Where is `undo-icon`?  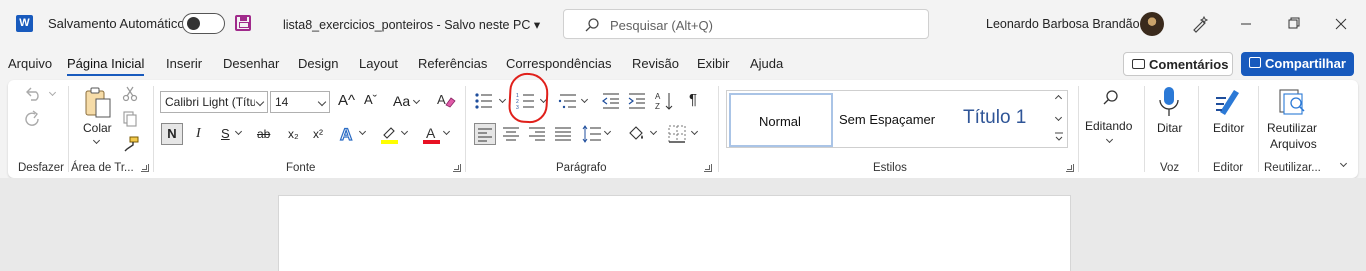
undo-icon is located at coordinates (34, 94).